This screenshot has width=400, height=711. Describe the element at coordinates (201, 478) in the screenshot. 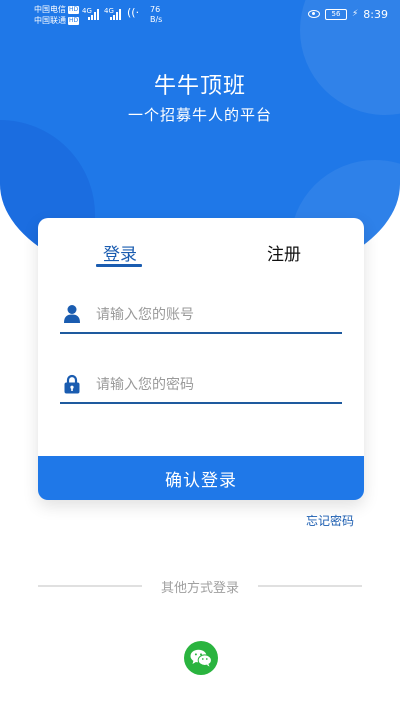

I see `confirm-login-button: 确认登录` at that location.